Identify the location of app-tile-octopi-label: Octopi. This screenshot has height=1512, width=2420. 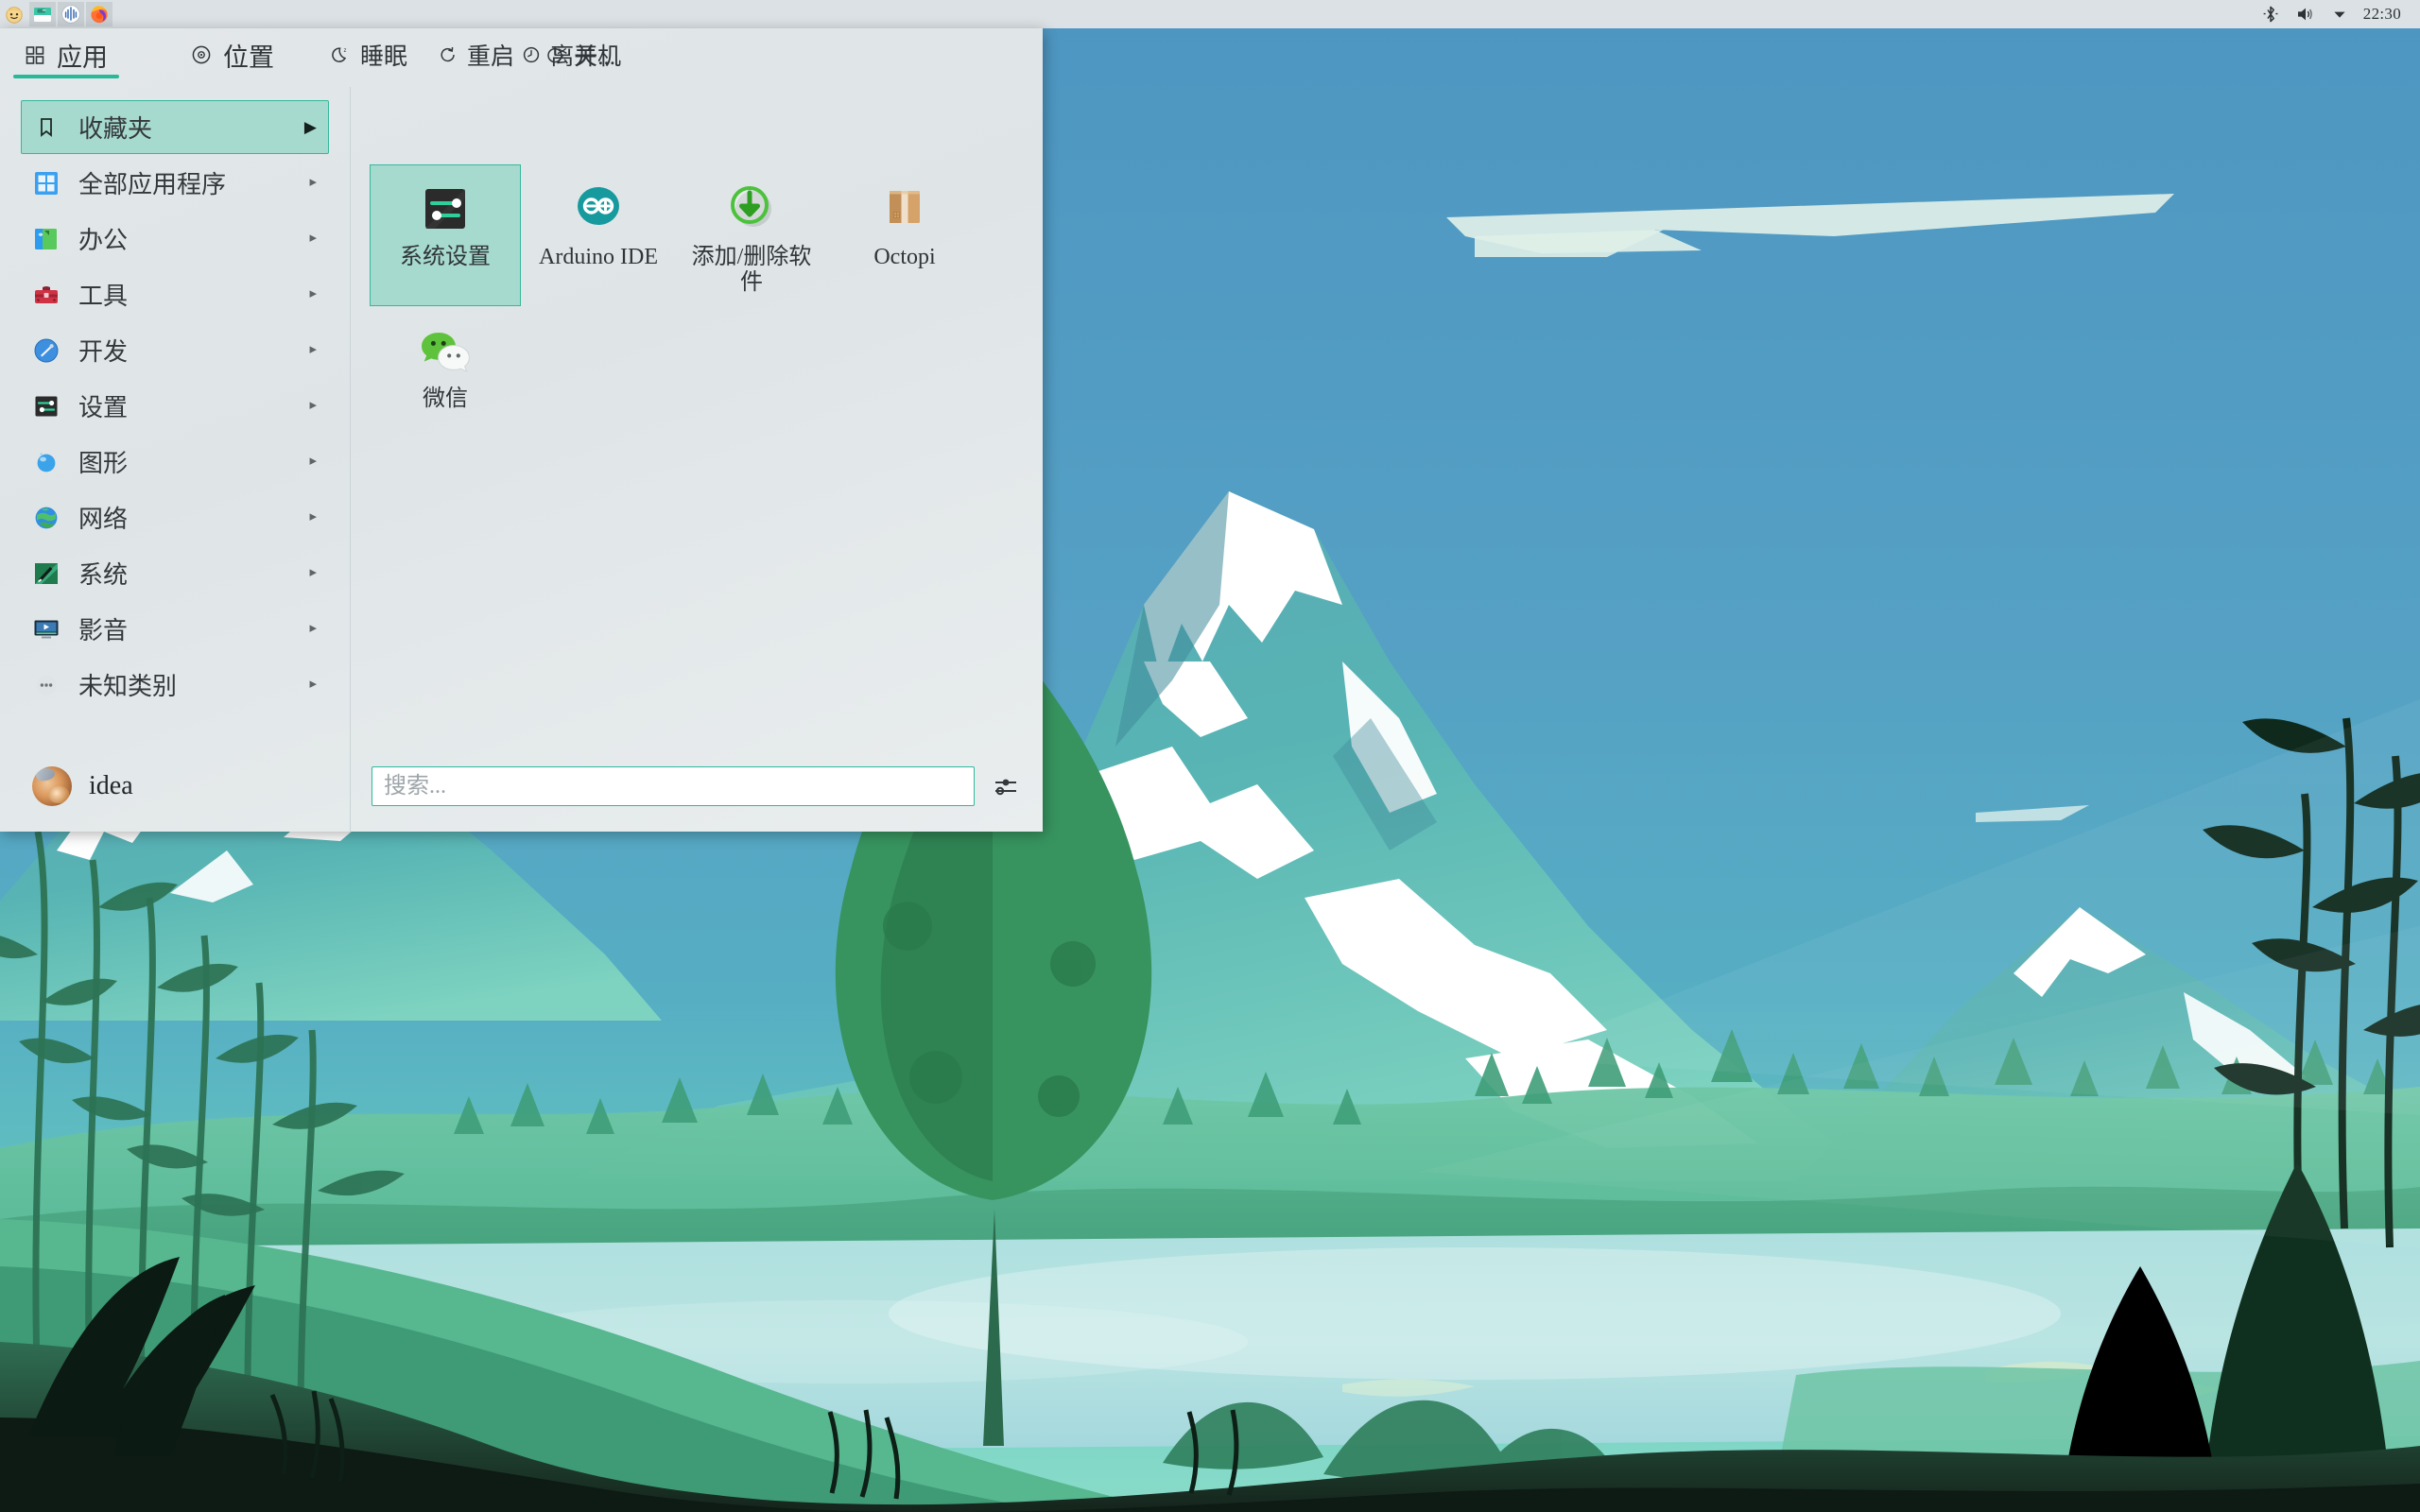
(904, 257).